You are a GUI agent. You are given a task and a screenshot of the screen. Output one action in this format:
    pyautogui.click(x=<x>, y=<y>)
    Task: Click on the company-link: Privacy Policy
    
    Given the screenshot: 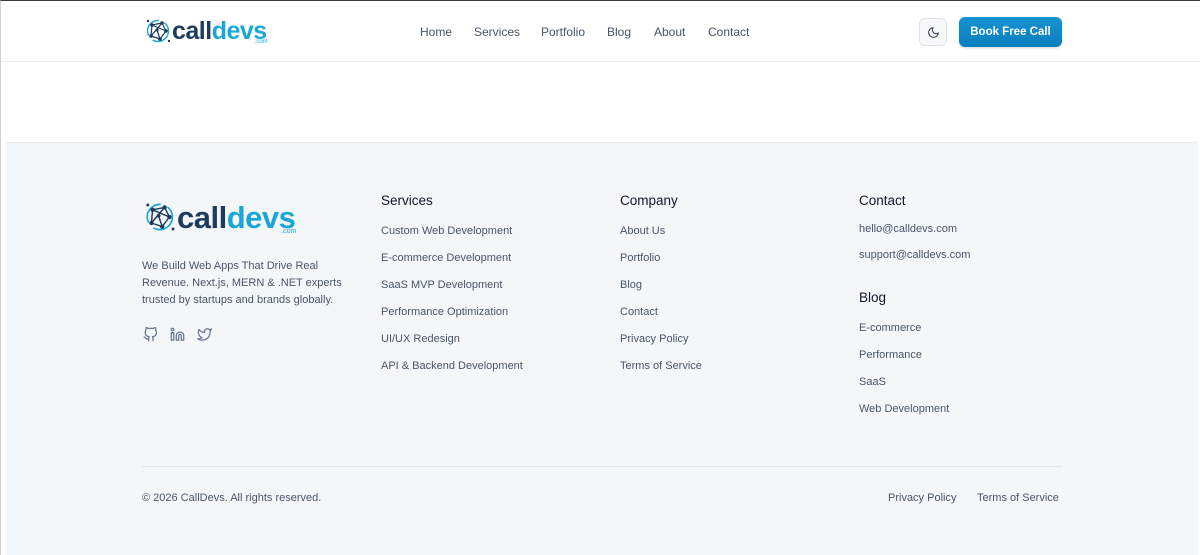 What is the action you would take?
    pyautogui.click(x=654, y=339)
    